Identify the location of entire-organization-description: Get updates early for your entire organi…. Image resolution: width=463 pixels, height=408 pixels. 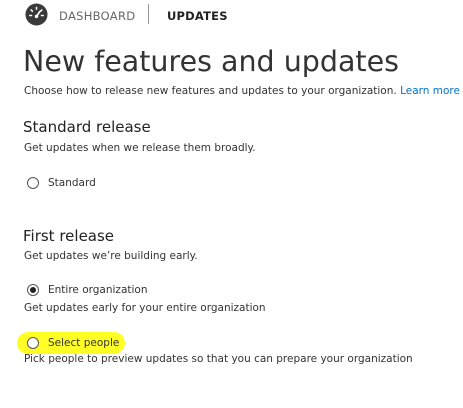
(145, 308).